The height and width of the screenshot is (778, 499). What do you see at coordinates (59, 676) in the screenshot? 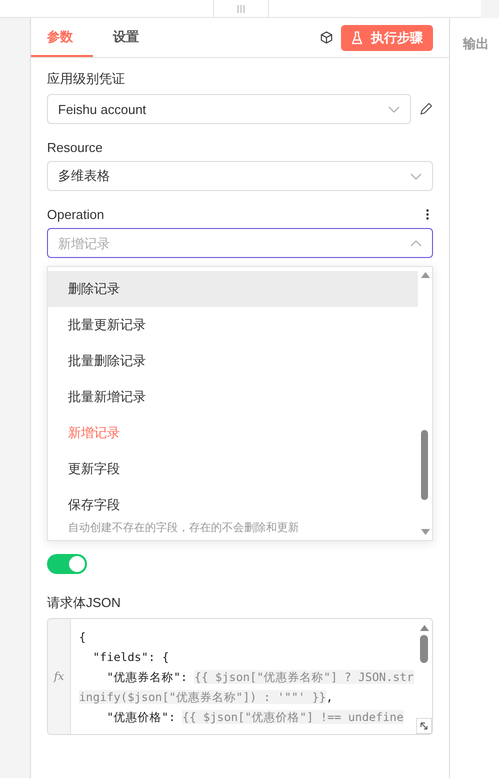
I see `expression-marker: fx` at bounding box center [59, 676].